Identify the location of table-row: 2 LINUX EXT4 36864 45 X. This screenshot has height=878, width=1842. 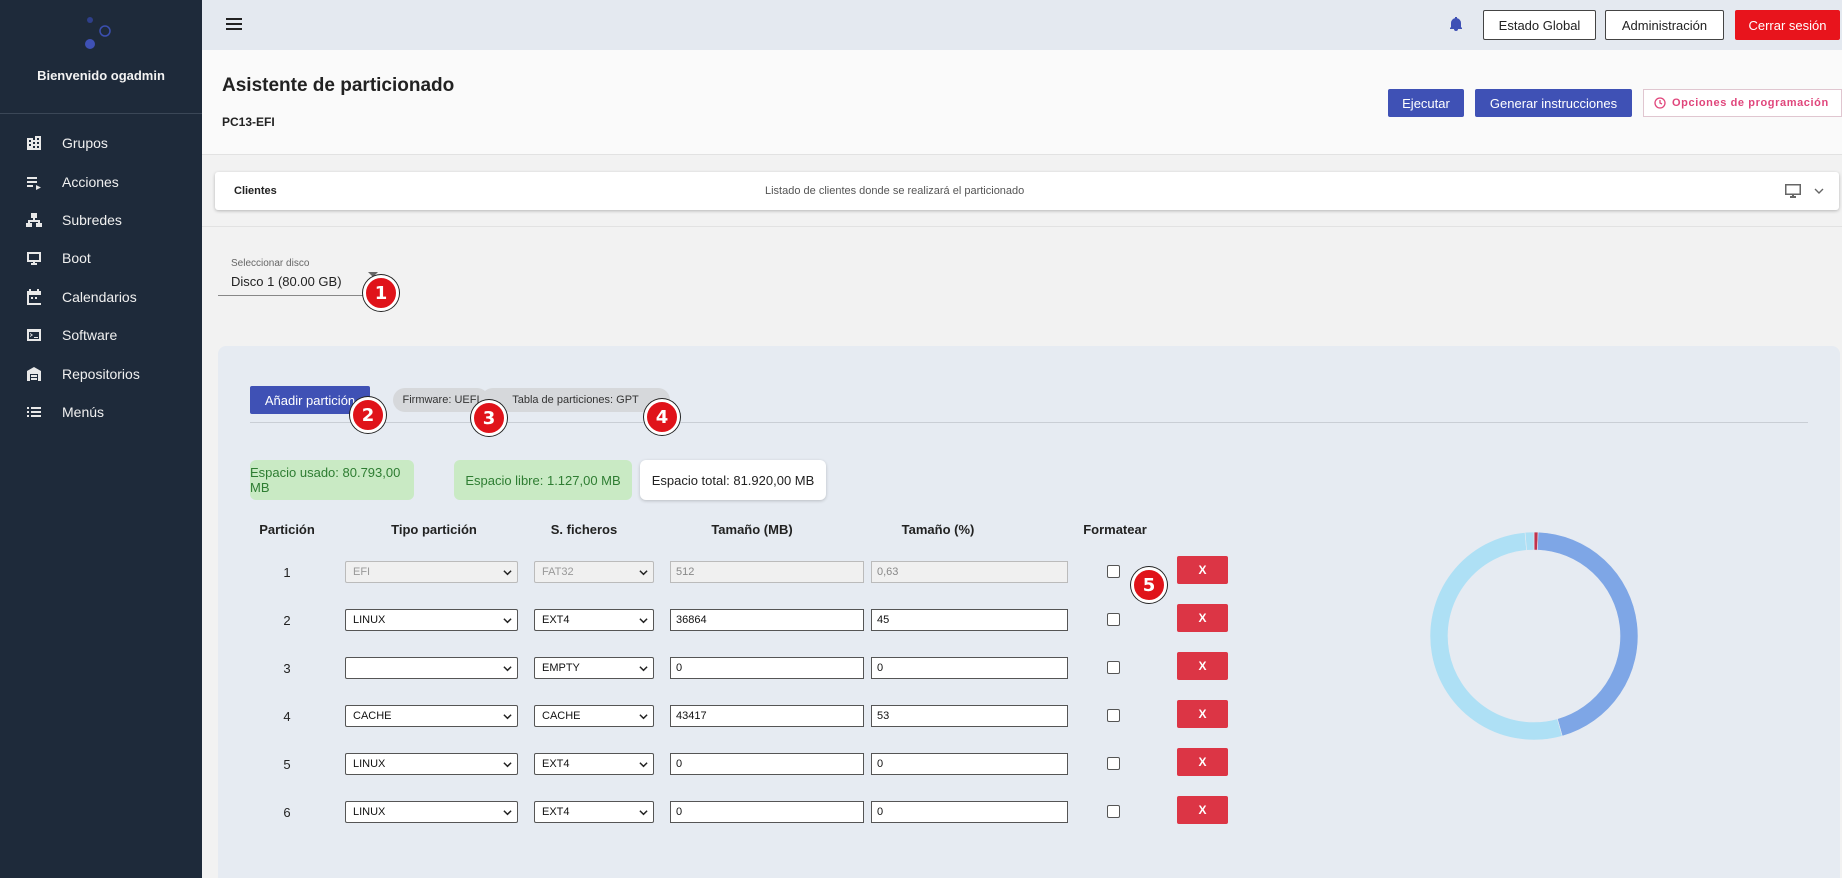
(723, 618).